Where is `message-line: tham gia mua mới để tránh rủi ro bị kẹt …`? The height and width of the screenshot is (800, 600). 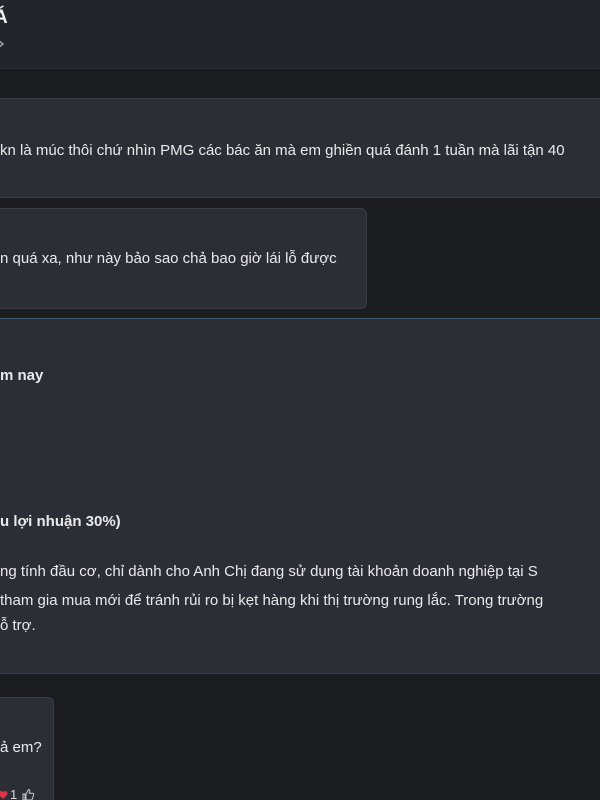 message-line: tham gia mua mới để tránh rủi ro bị kẹt … is located at coordinates (272, 600).